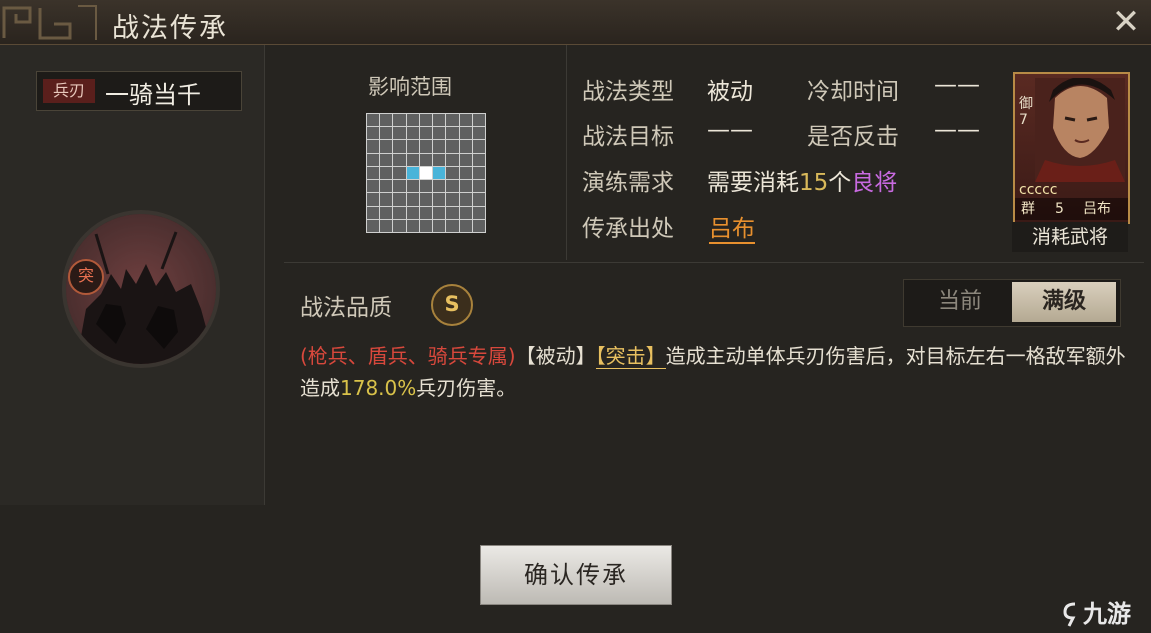 Image resolution: width=1151 pixels, height=633 pixels. I want to click on drill-requirement: 需要消耗15个良将, so click(802, 180).